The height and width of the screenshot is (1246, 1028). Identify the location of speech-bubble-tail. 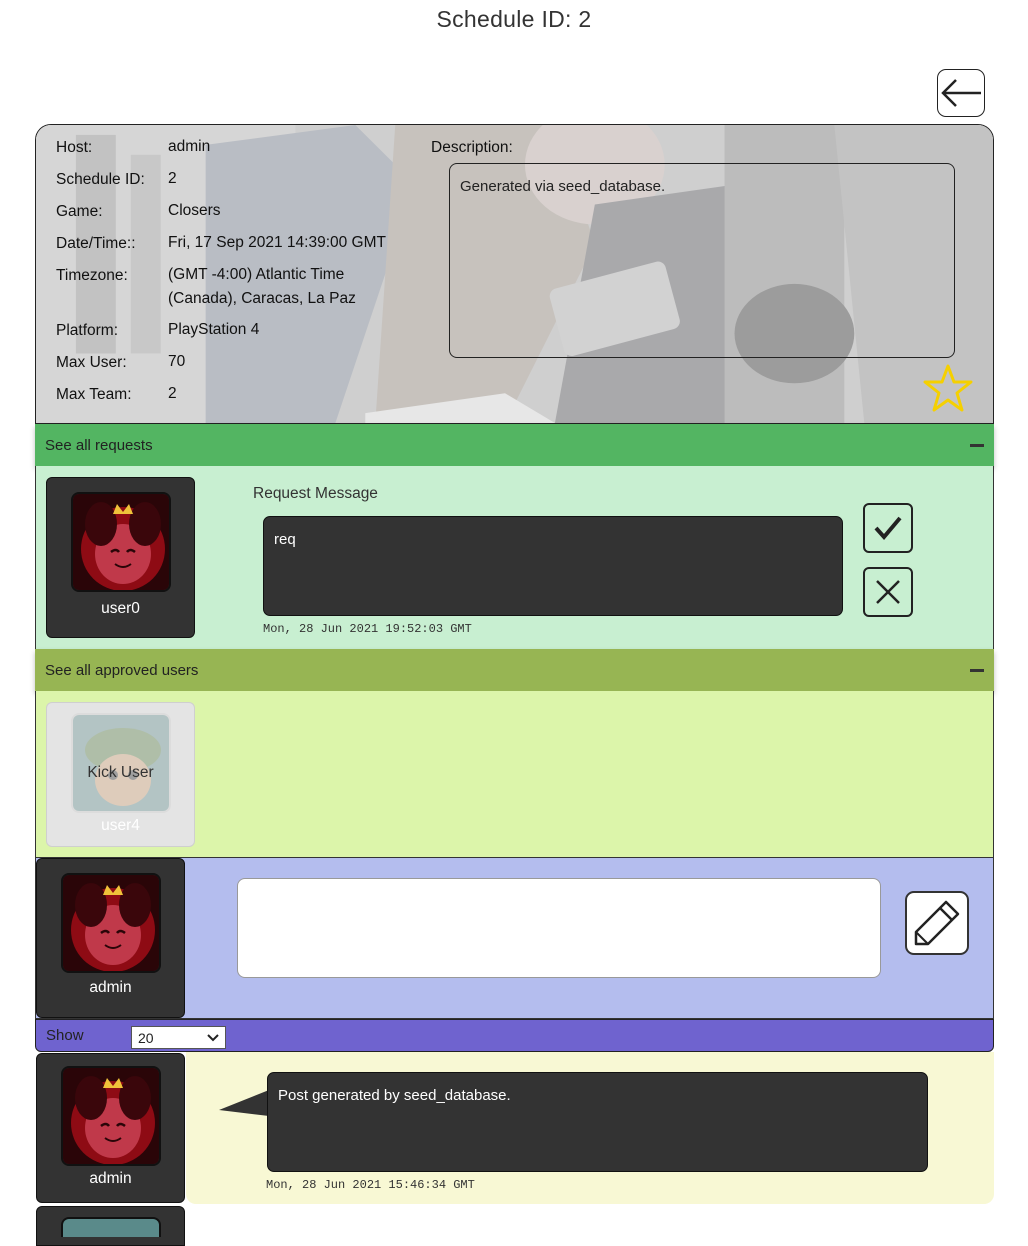
(244, 1103).